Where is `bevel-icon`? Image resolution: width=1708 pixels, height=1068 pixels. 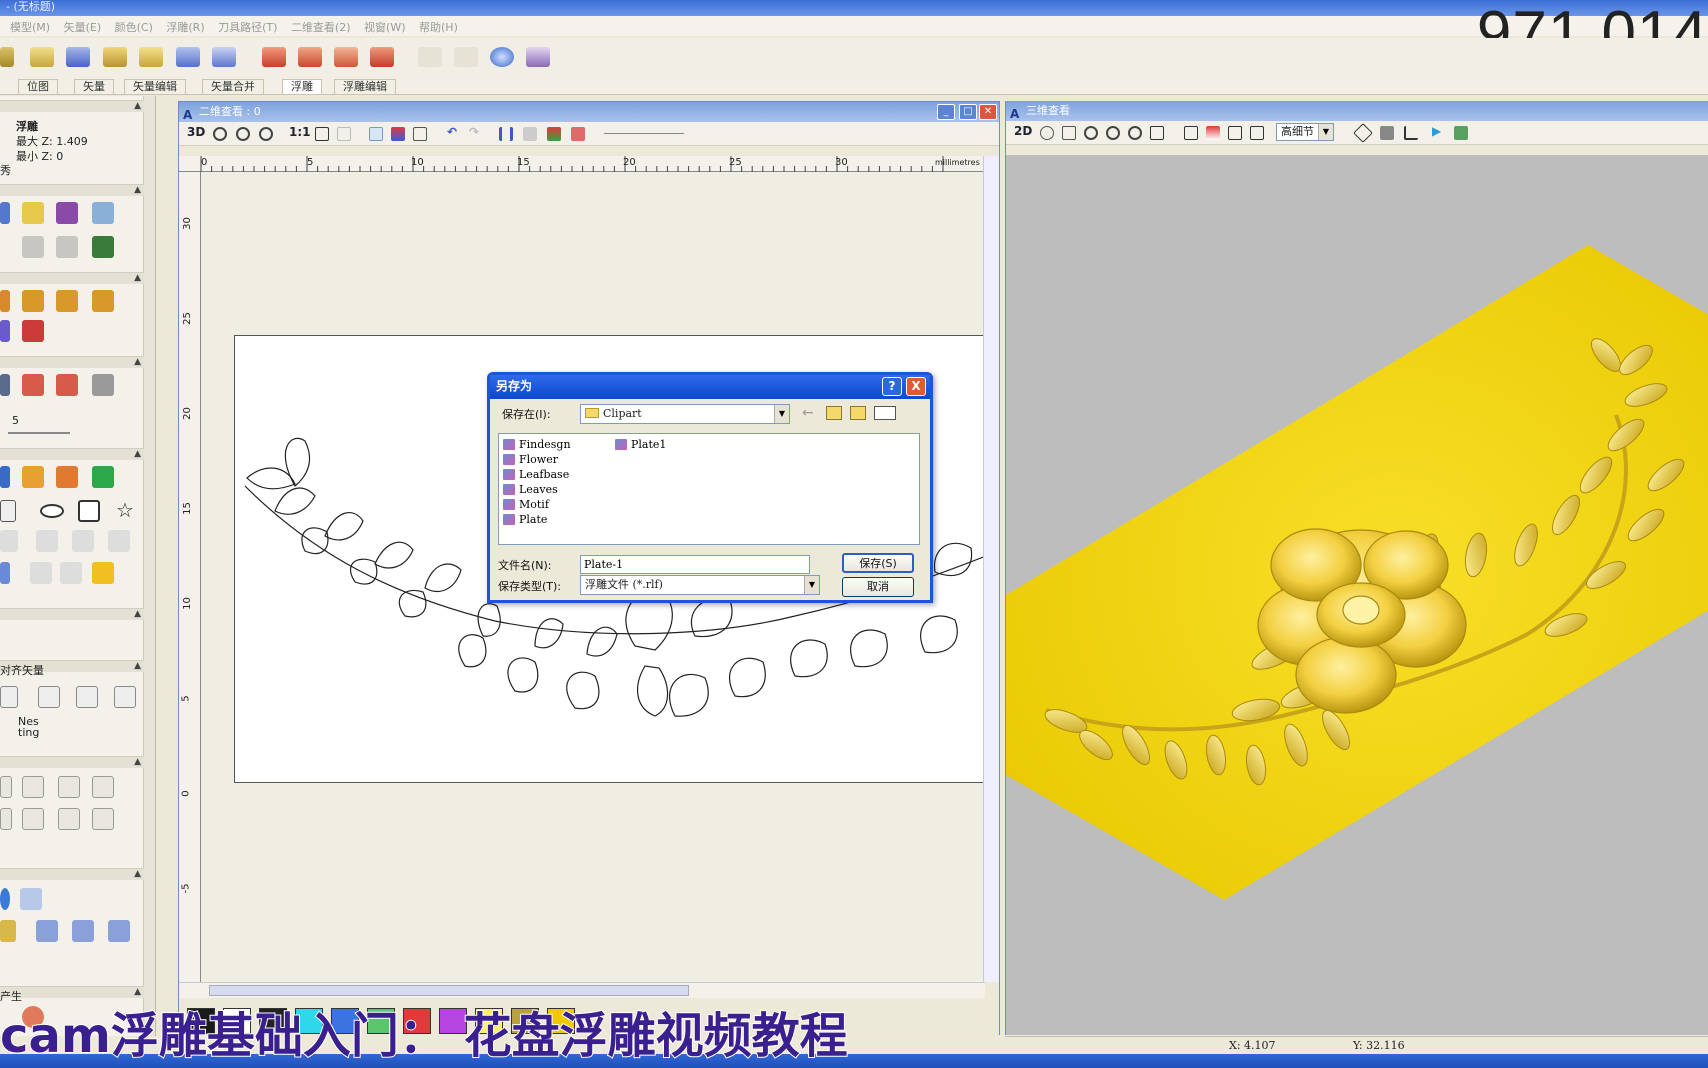 bevel-icon is located at coordinates (42, 57).